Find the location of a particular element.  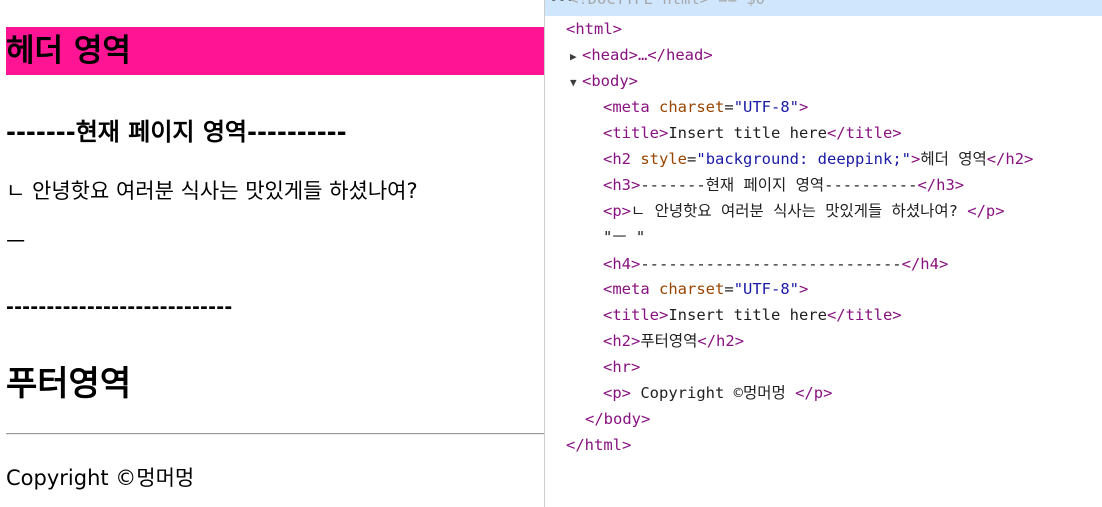

node-title-2: <title>Insert title here</title> is located at coordinates (752, 315).